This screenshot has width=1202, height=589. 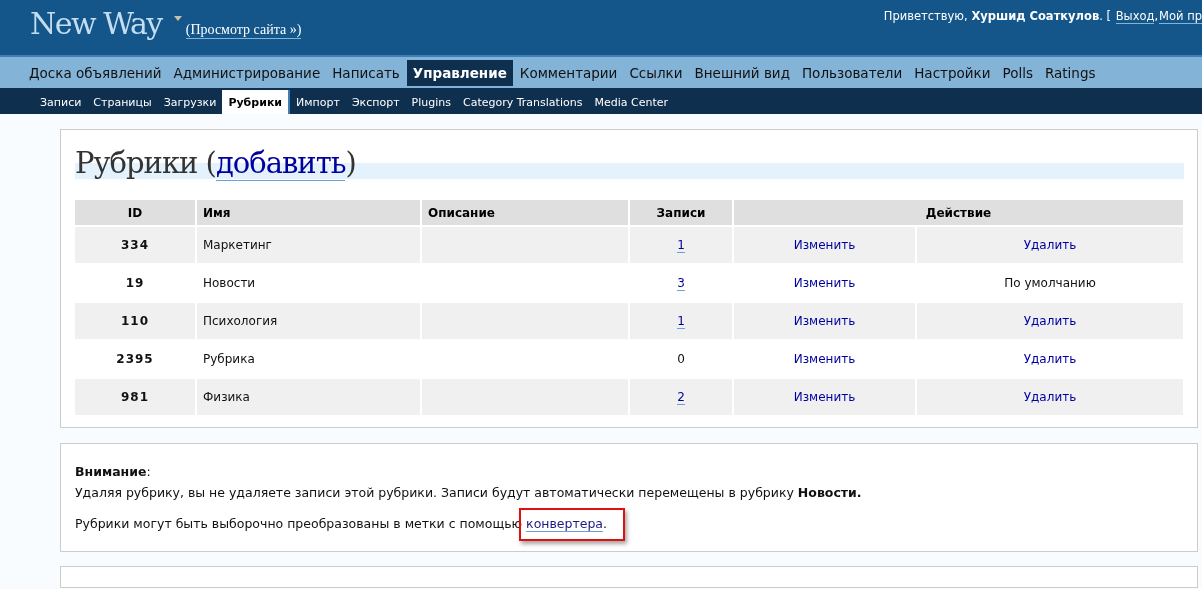 I want to click on converter-link: конвертера, so click(x=564, y=524).